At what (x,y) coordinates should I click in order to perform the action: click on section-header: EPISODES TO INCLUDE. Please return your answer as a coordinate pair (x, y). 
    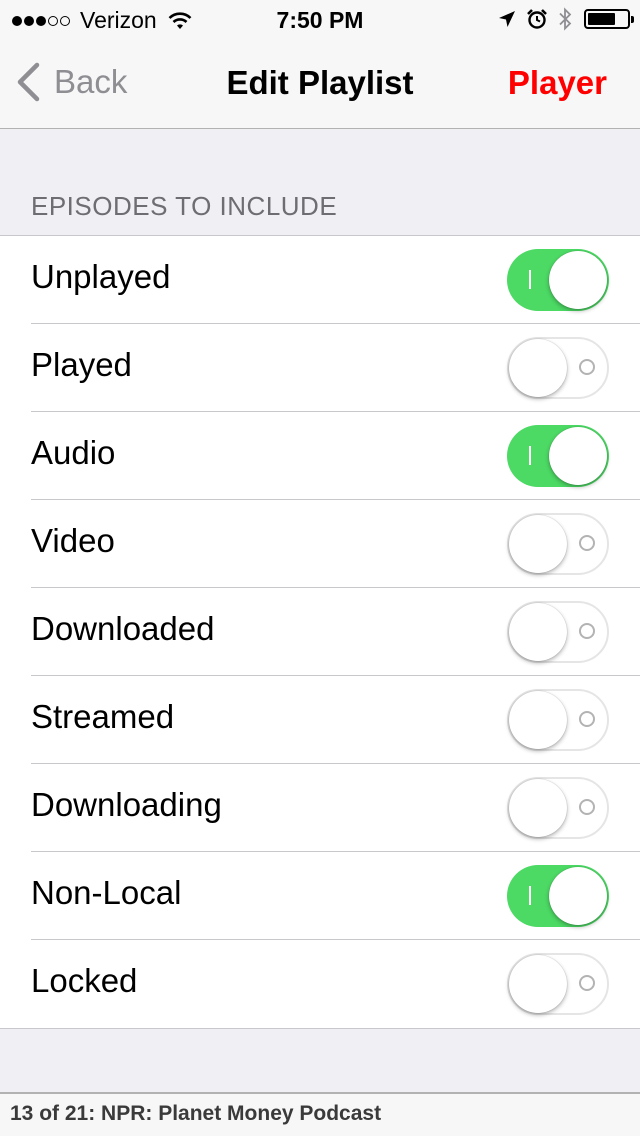
    Looking at the image, I should click on (184, 206).